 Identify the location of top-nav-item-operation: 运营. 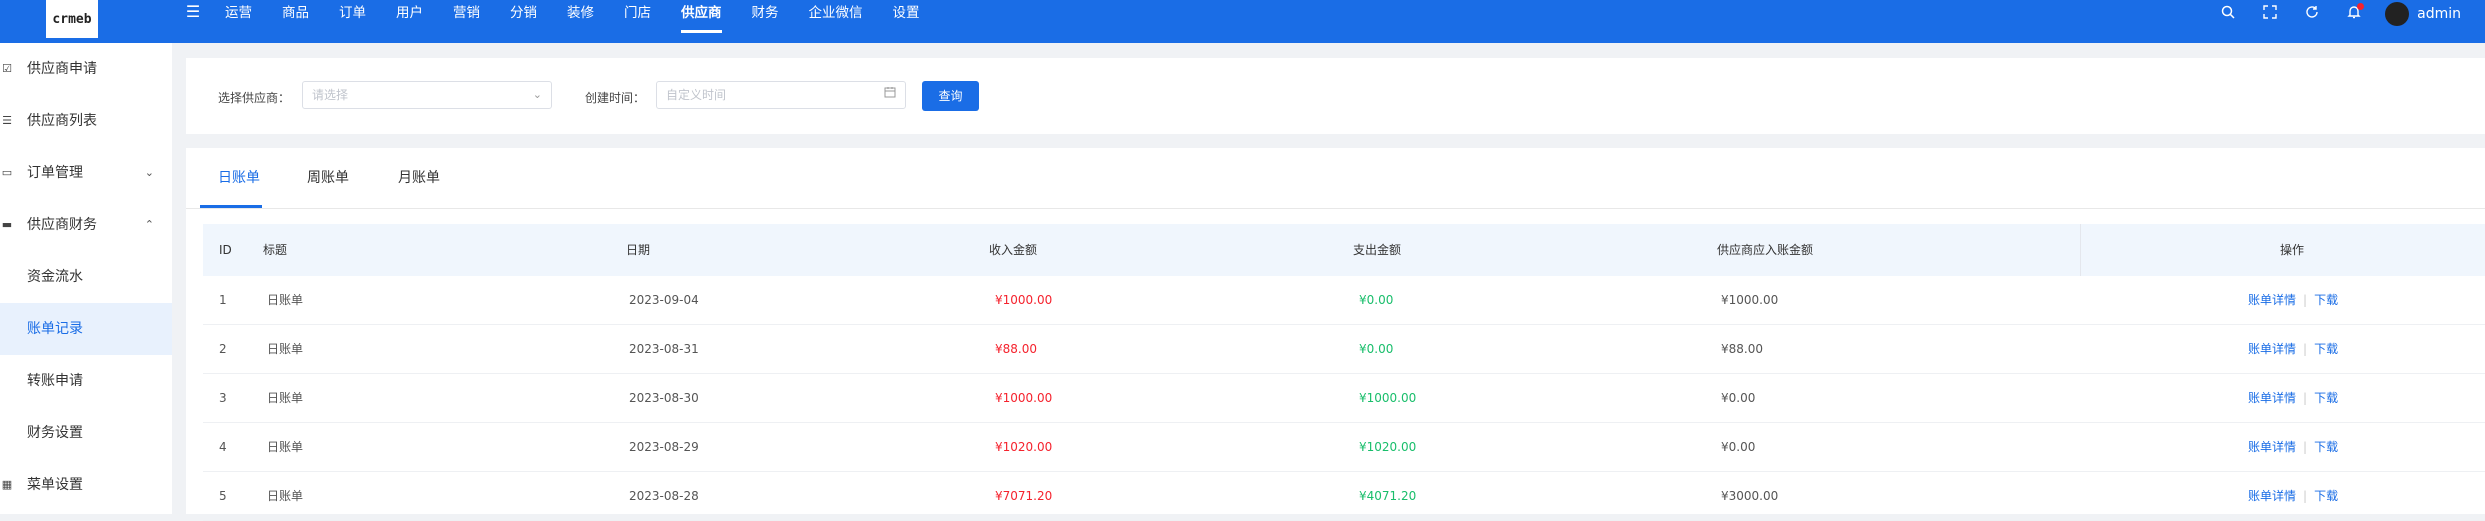
(238, 13).